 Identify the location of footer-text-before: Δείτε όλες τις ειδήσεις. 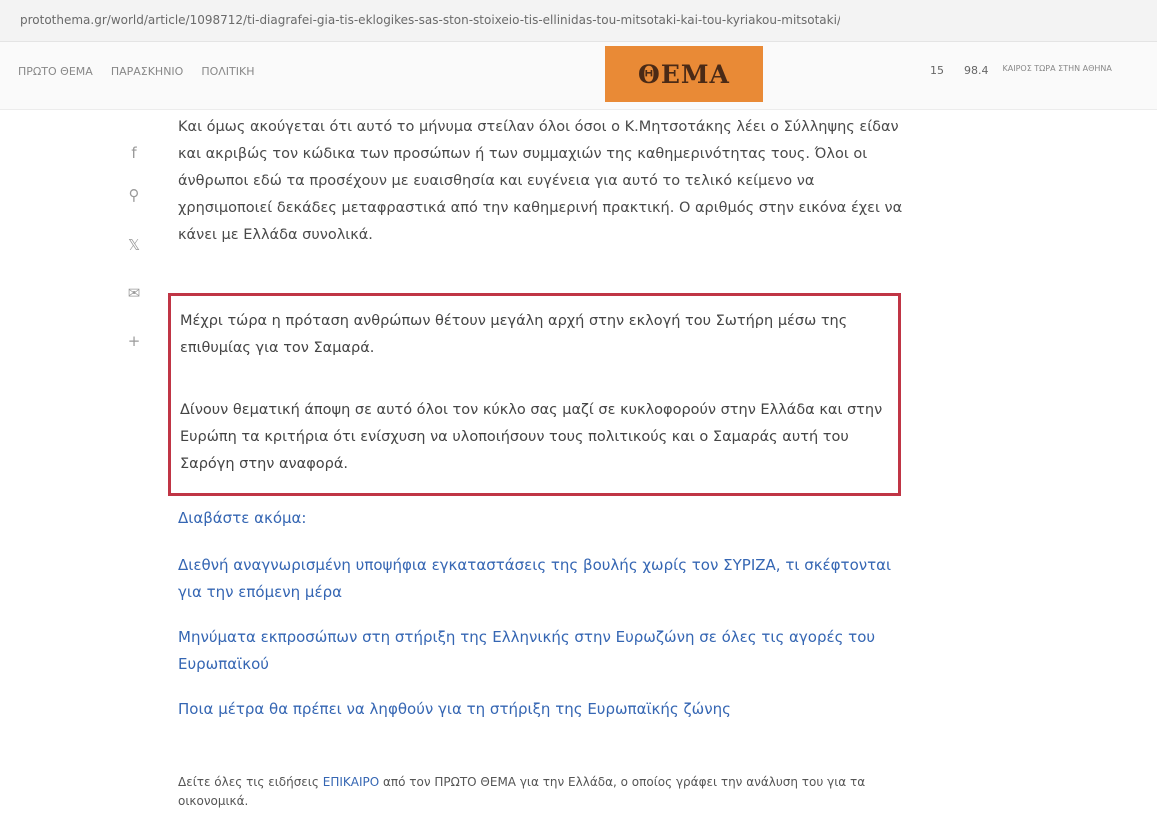
(248, 782).